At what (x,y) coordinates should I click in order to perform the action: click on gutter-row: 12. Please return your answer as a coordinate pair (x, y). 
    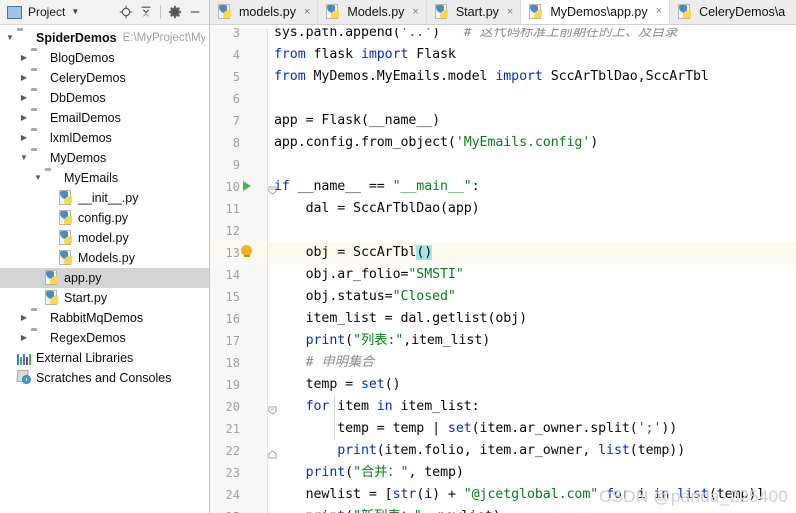
    Looking at the image, I should click on (238, 231).